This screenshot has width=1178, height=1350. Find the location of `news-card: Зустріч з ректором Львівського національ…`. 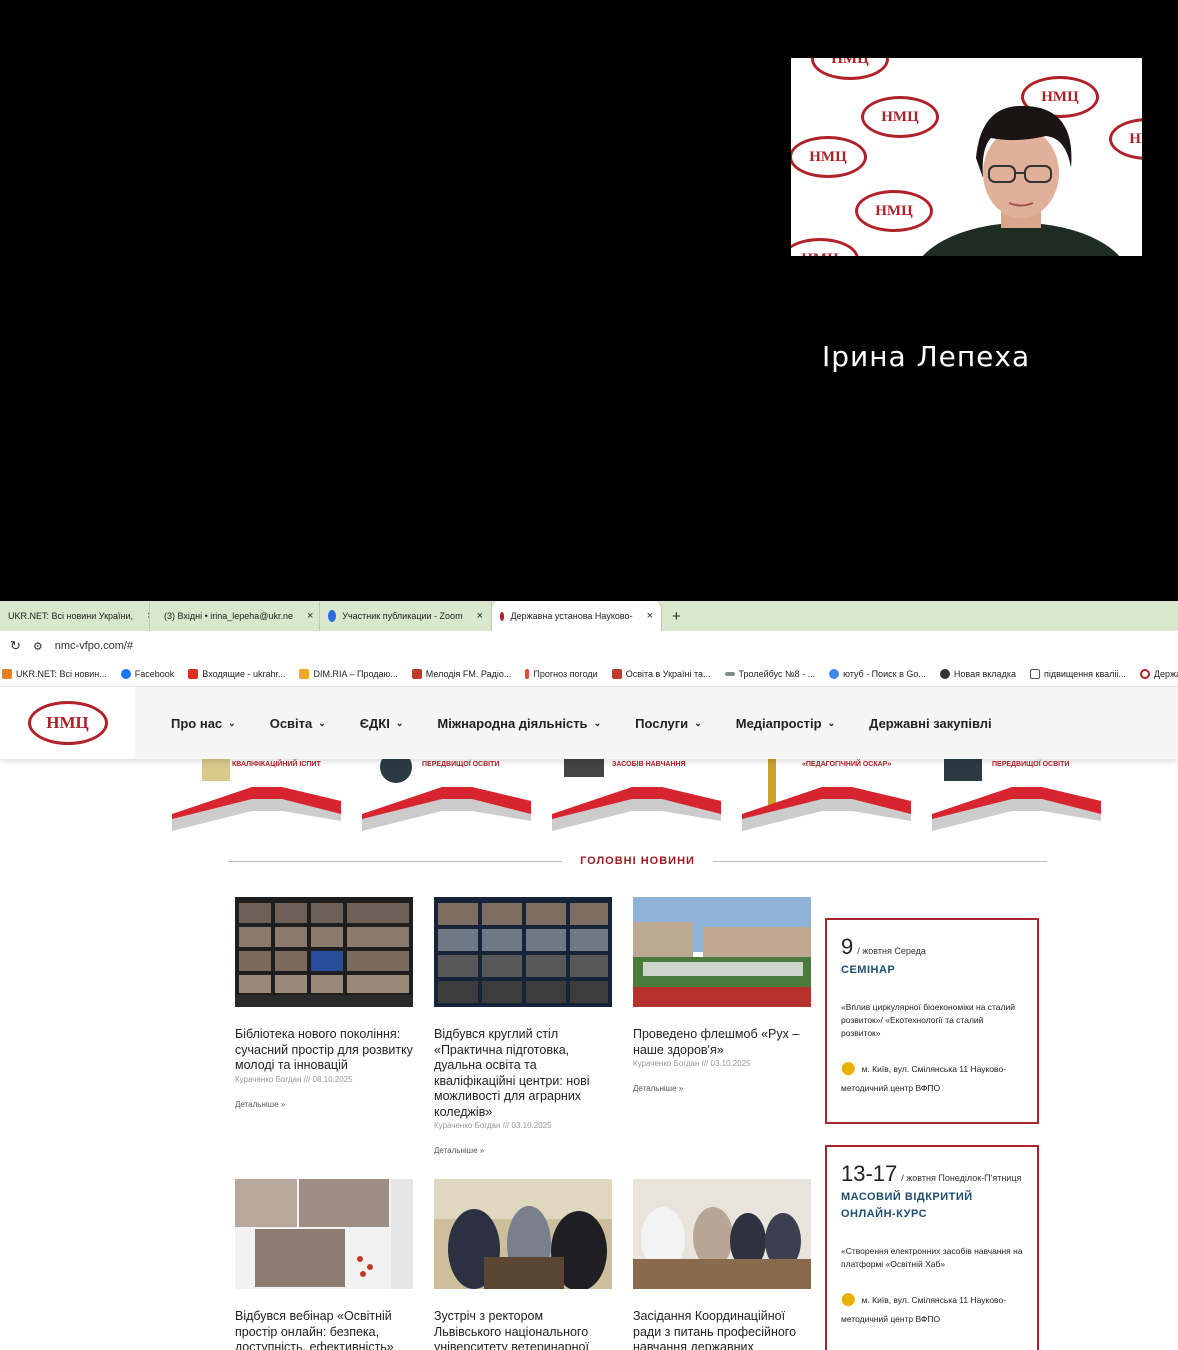

news-card: Зустріч з ректором Львівського національ… is located at coordinates (523, 1264).